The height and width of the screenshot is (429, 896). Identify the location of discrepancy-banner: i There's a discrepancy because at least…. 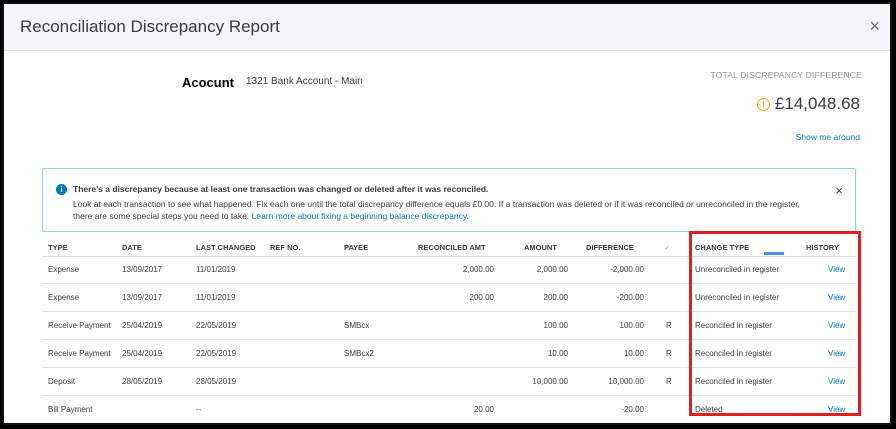
(449, 200).